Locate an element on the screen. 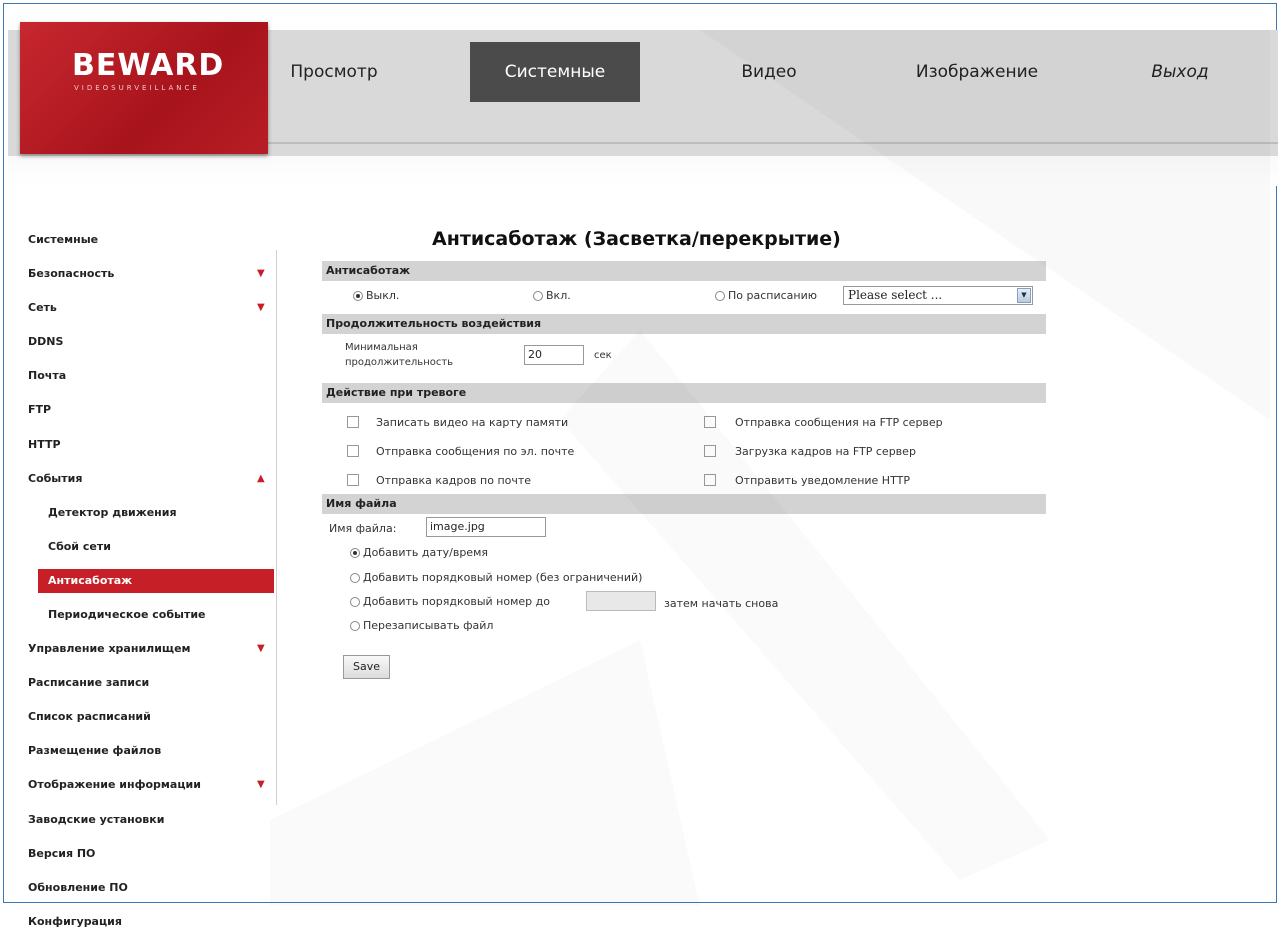 The width and height of the screenshot is (1282, 944). sidebar-item-periodic-event: Периодическое событие is located at coordinates (151, 620).